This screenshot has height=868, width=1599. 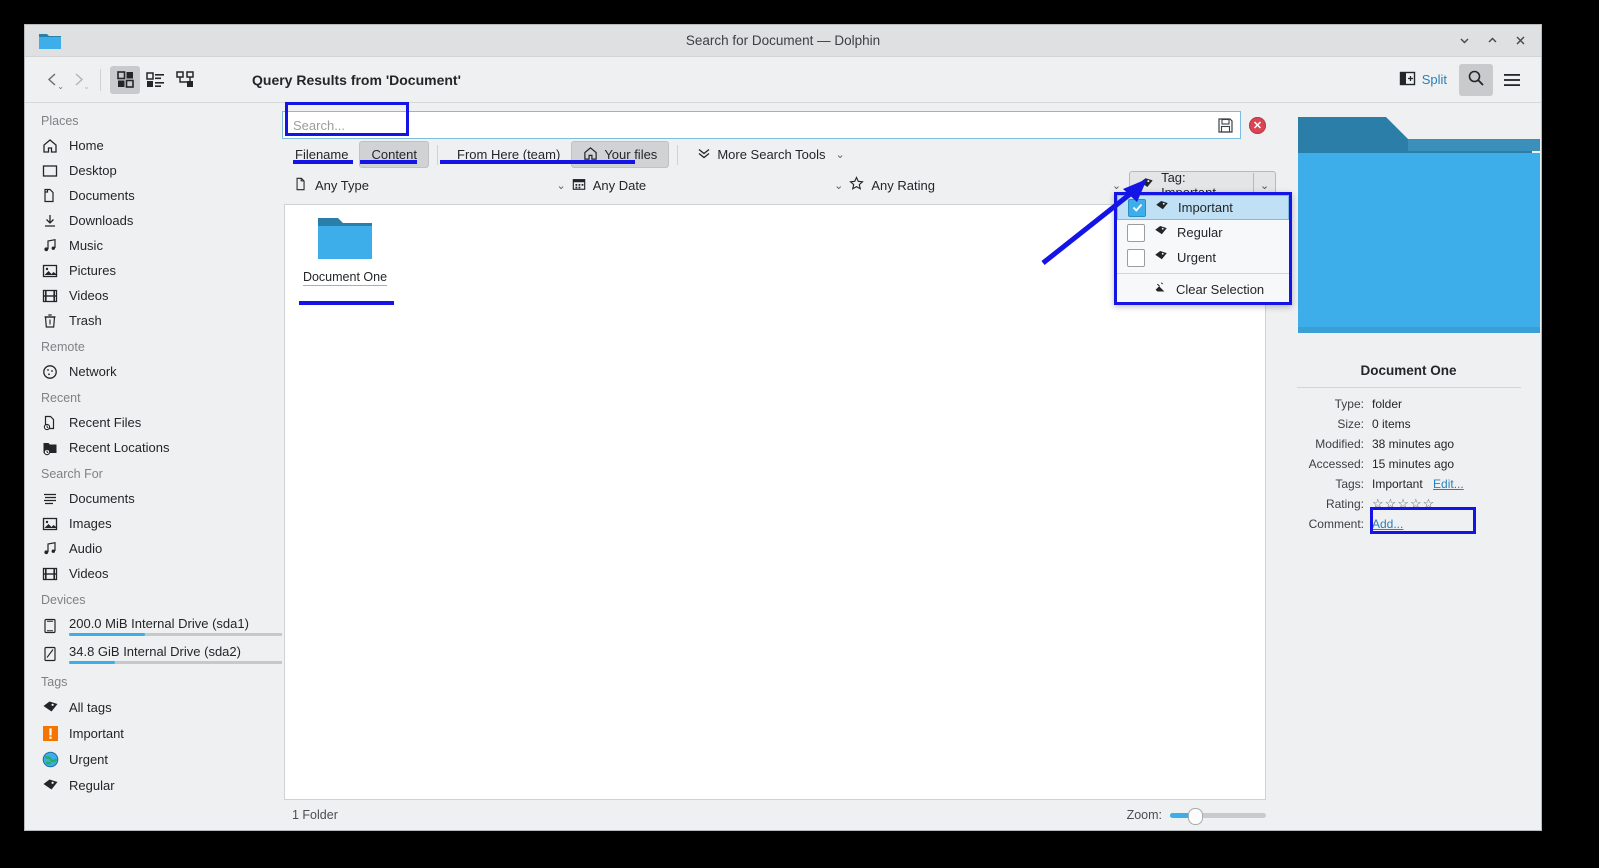 I want to click on sidebar-item-documents: Documents, so click(x=153, y=195).